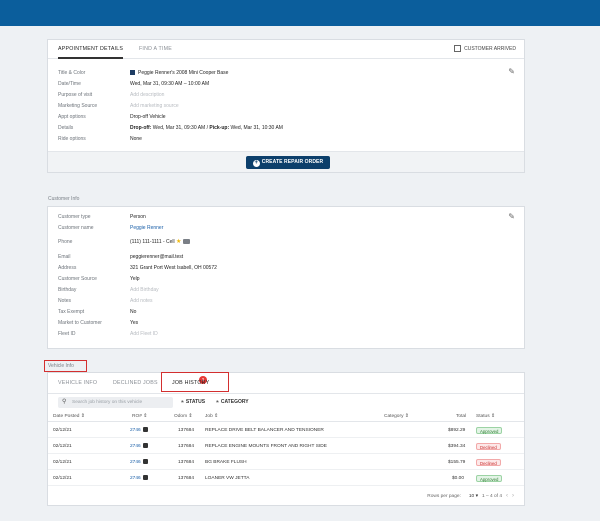 Image resolution: width=600 pixels, height=521 pixels. I want to click on top-app-bar, so click(300, 13).